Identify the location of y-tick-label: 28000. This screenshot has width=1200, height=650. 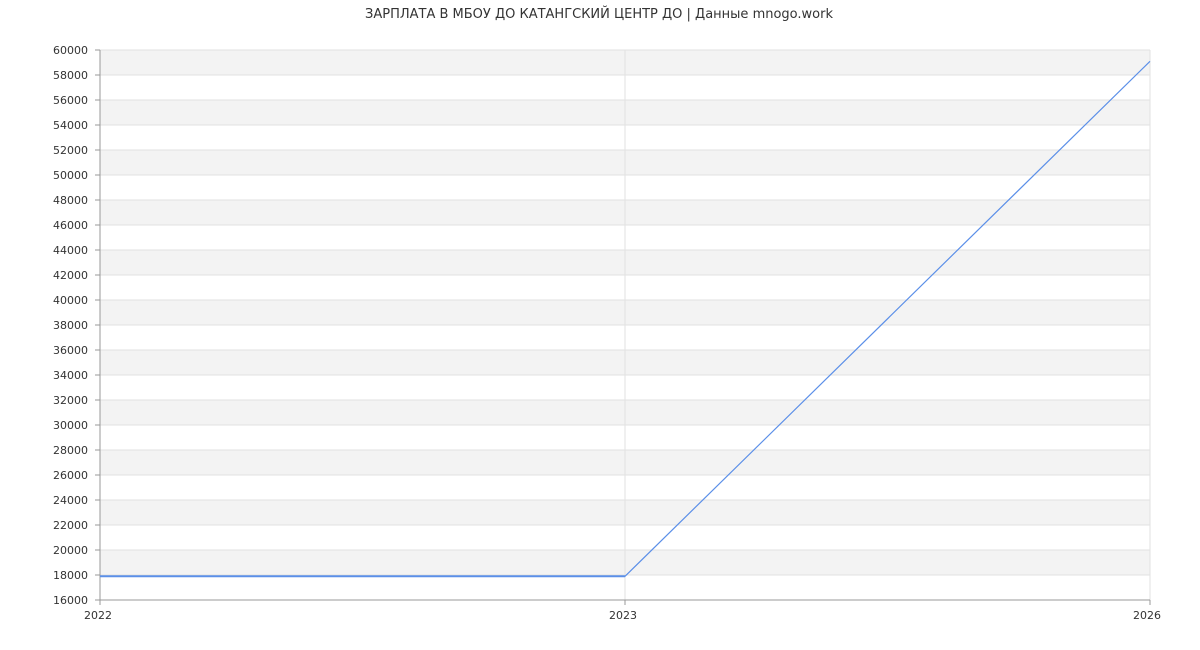
(70, 450).